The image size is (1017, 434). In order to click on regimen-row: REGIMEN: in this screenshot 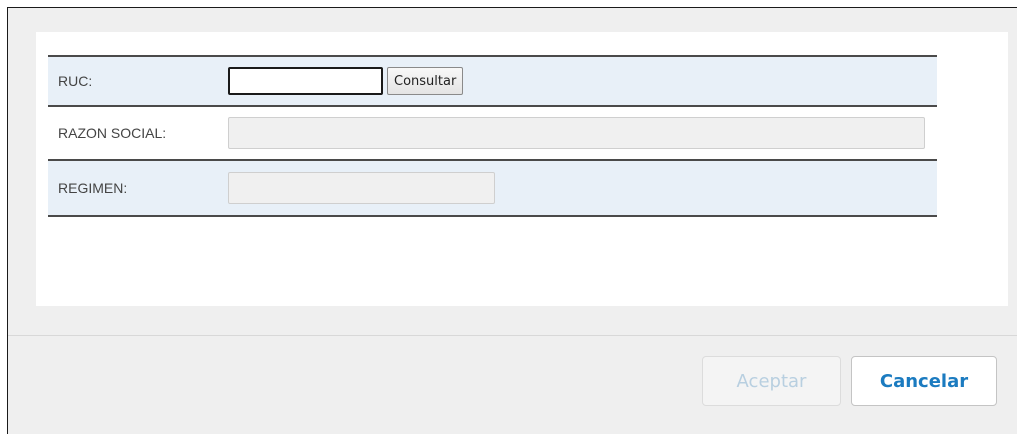, I will do `click(492, 189)`.